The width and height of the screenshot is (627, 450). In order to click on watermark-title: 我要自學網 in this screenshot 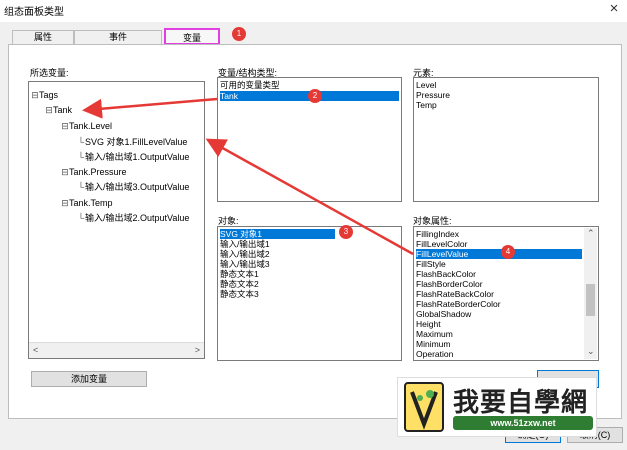, I will do `click(521, 403)`.